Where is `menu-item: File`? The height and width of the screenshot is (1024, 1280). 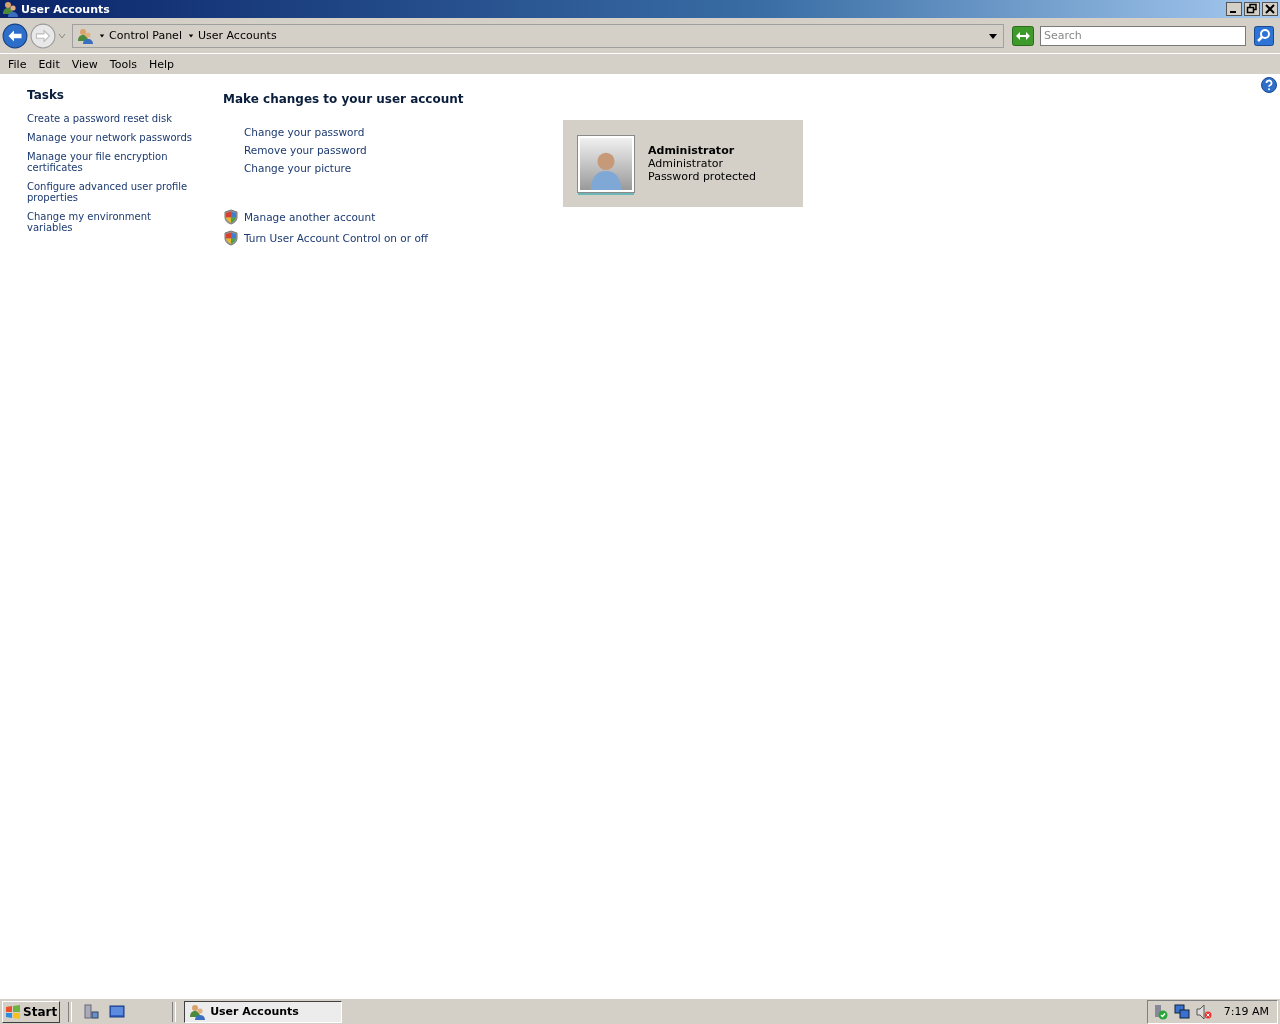
menu-item: File is located at coordinates (17, 64).